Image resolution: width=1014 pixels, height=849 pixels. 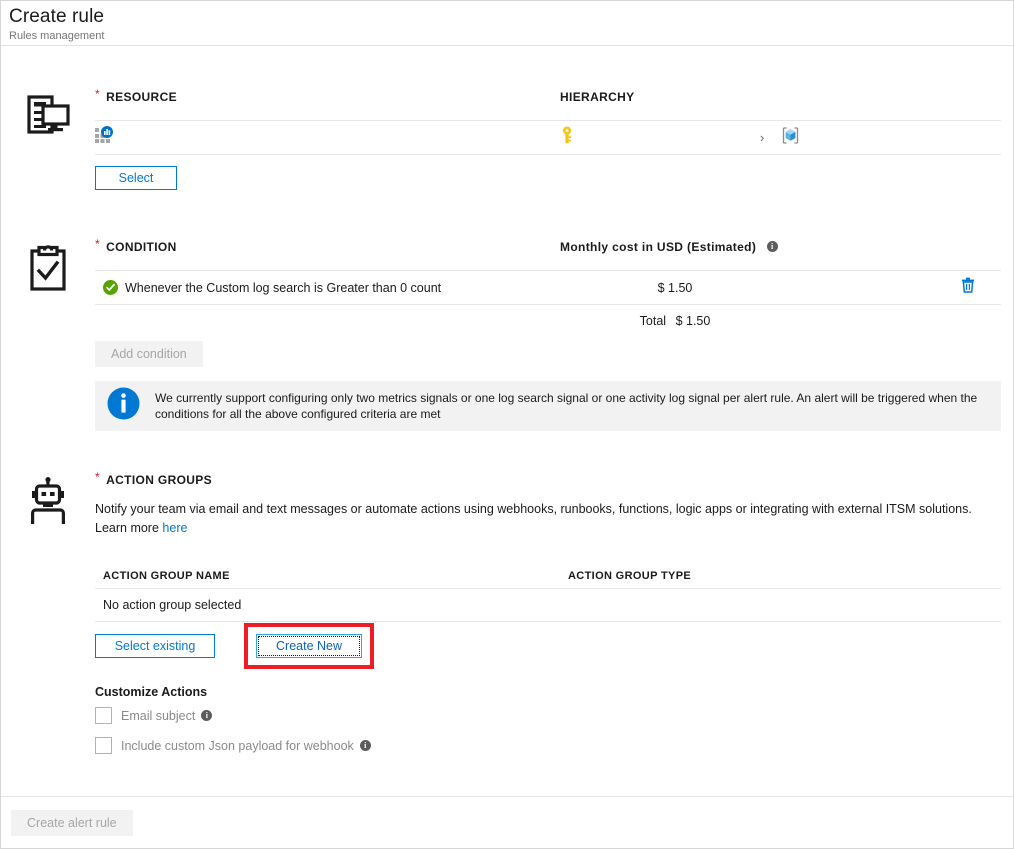 What do you see at coordinates (507, 822) in the screenshot?
I see `page-footer: Create alert rule` at bounding box center [507, 822].